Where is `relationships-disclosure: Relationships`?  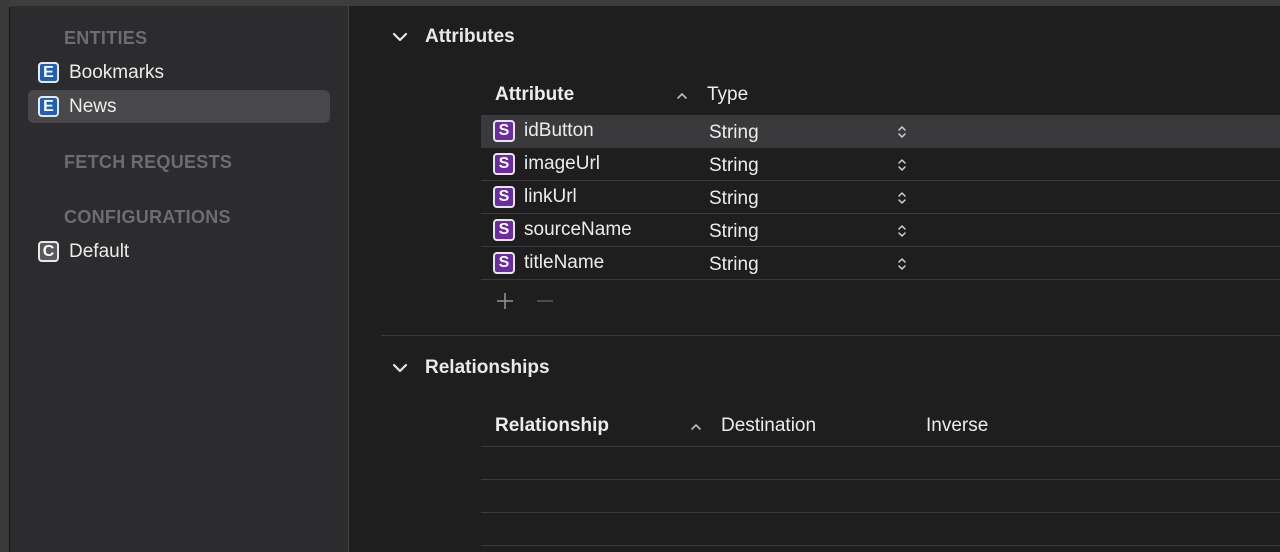
relationships-disclosure: Relationships is located at coordinates (470, 368).